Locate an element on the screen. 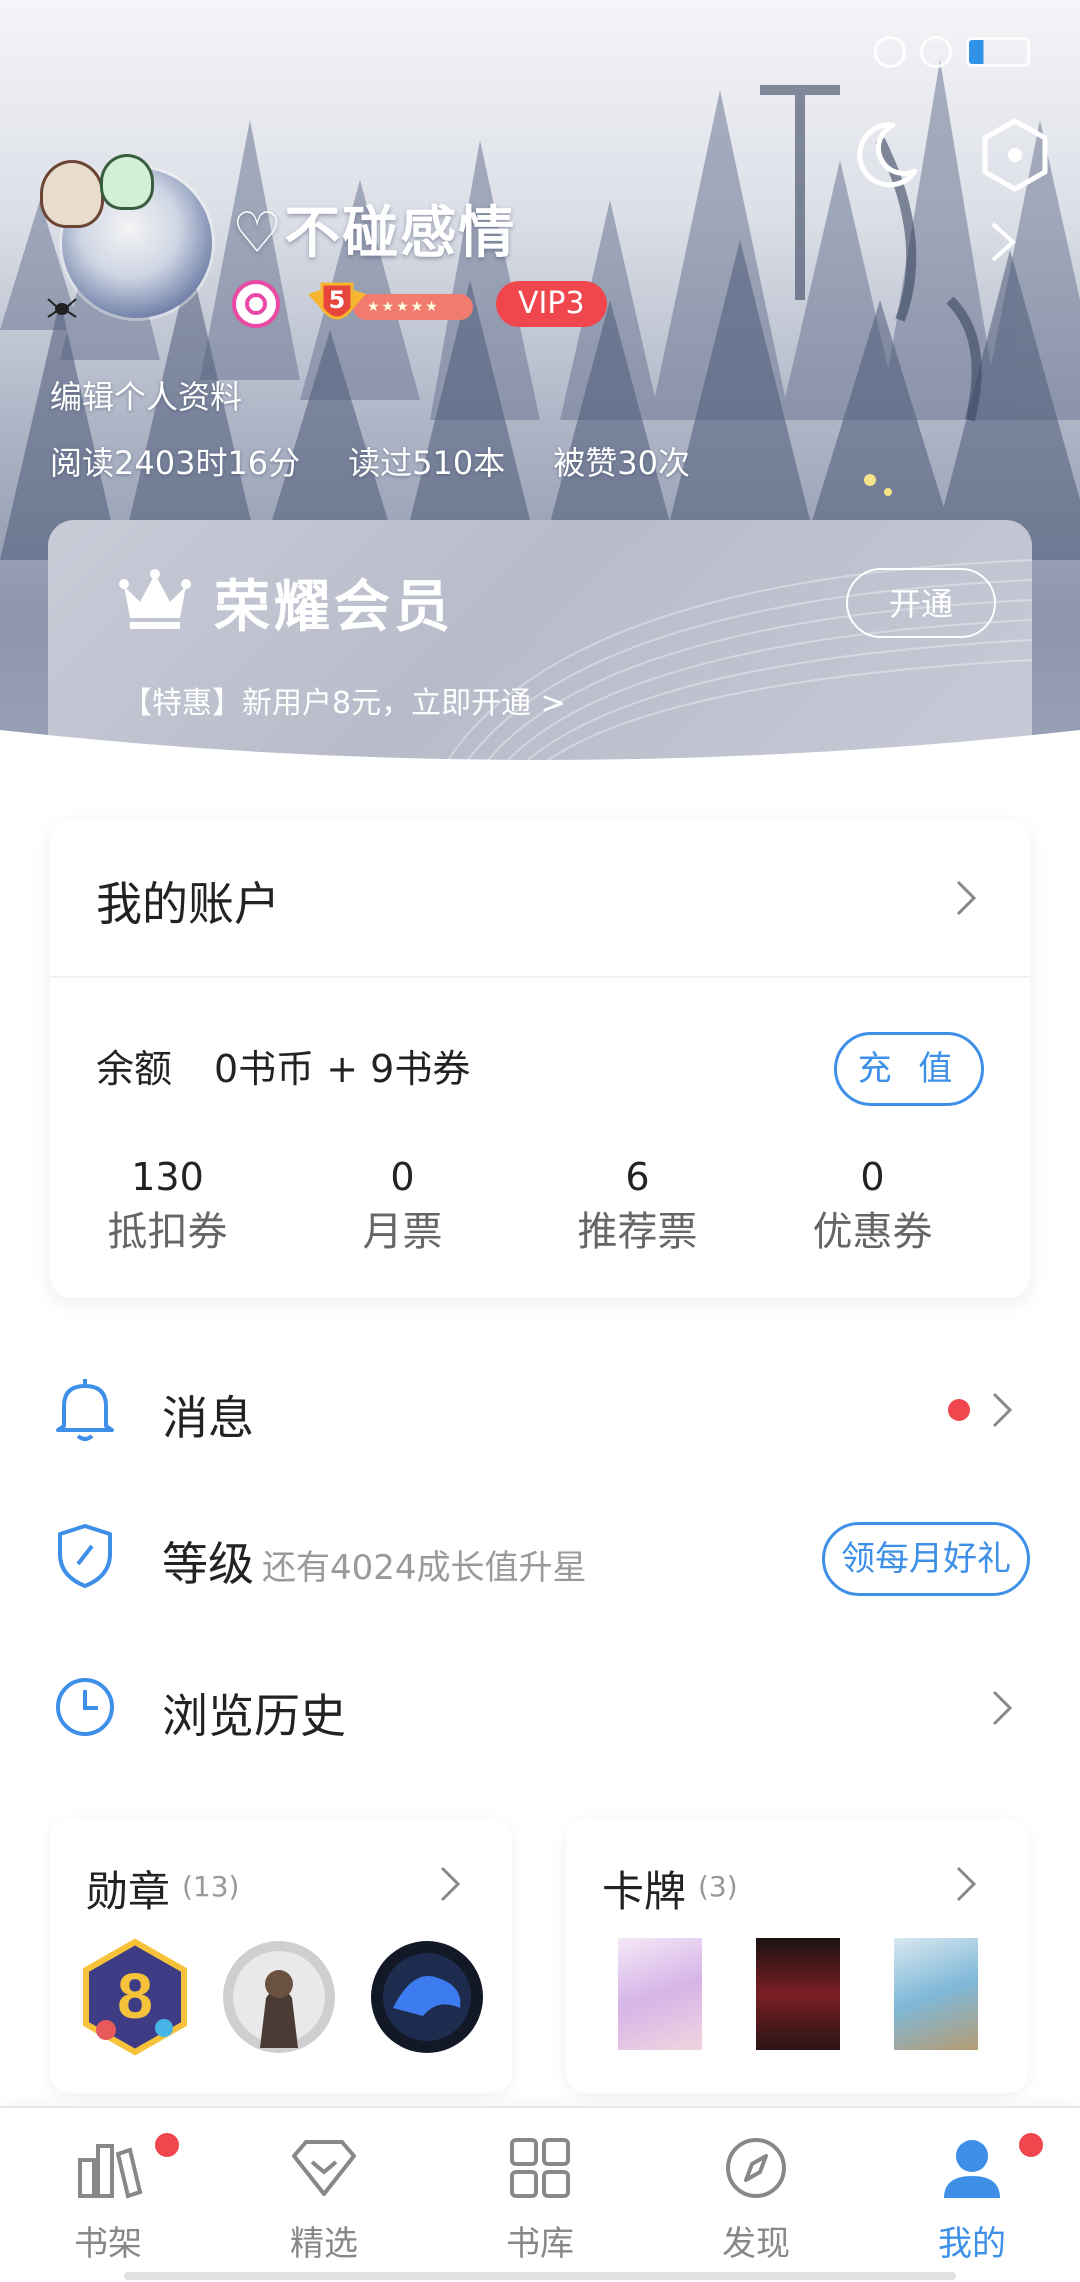 The height and width of the screenshot is (2282, 1080). bell-icon is located at coordinates (85, 1410).